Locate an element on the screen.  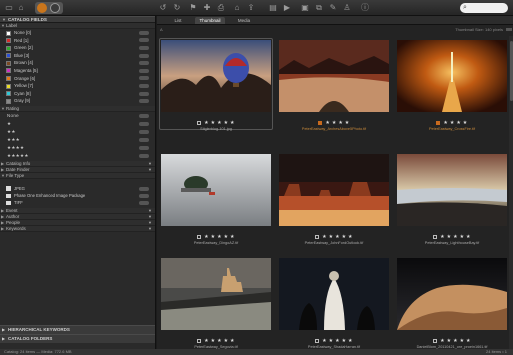
scroll-thumb is located at coordinates (511, 71).